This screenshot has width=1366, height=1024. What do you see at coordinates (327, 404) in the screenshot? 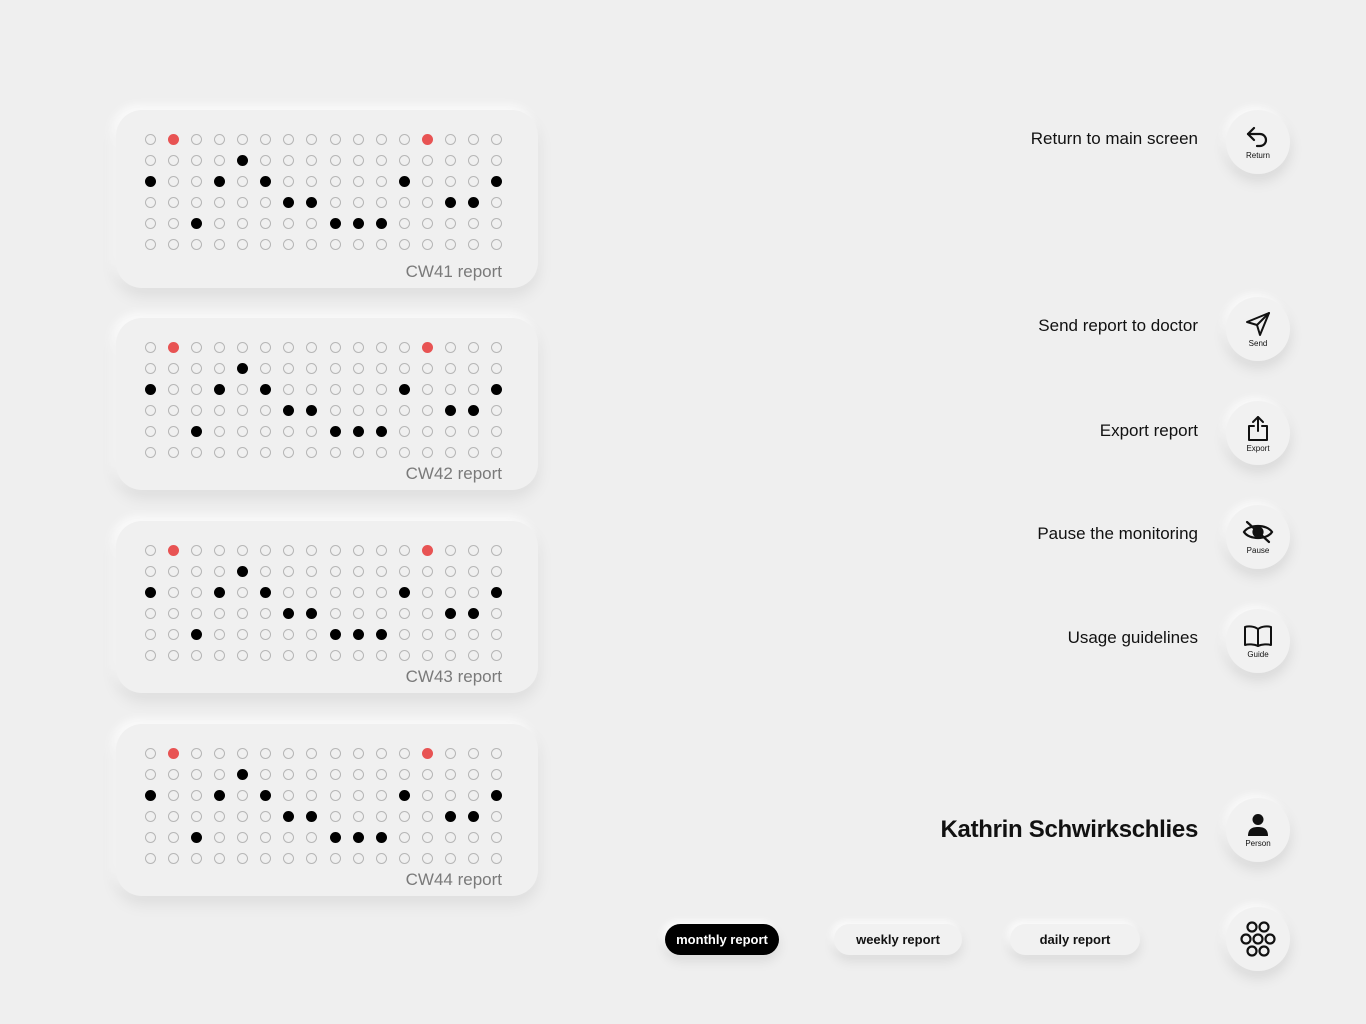
I see `report-card-cw42: CW42 report` at bounding box center [327, 404].